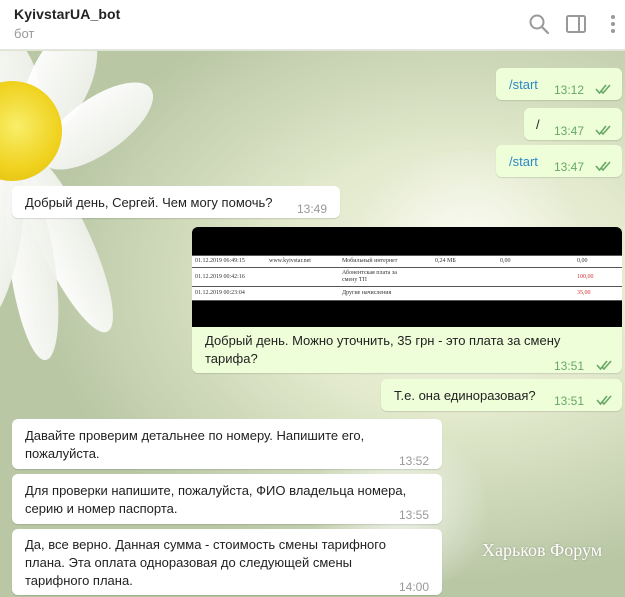 The width and height of the screenshot is (625, 597). I want to click on chat-title: KyivstarUA_bot, so click(67, 14).